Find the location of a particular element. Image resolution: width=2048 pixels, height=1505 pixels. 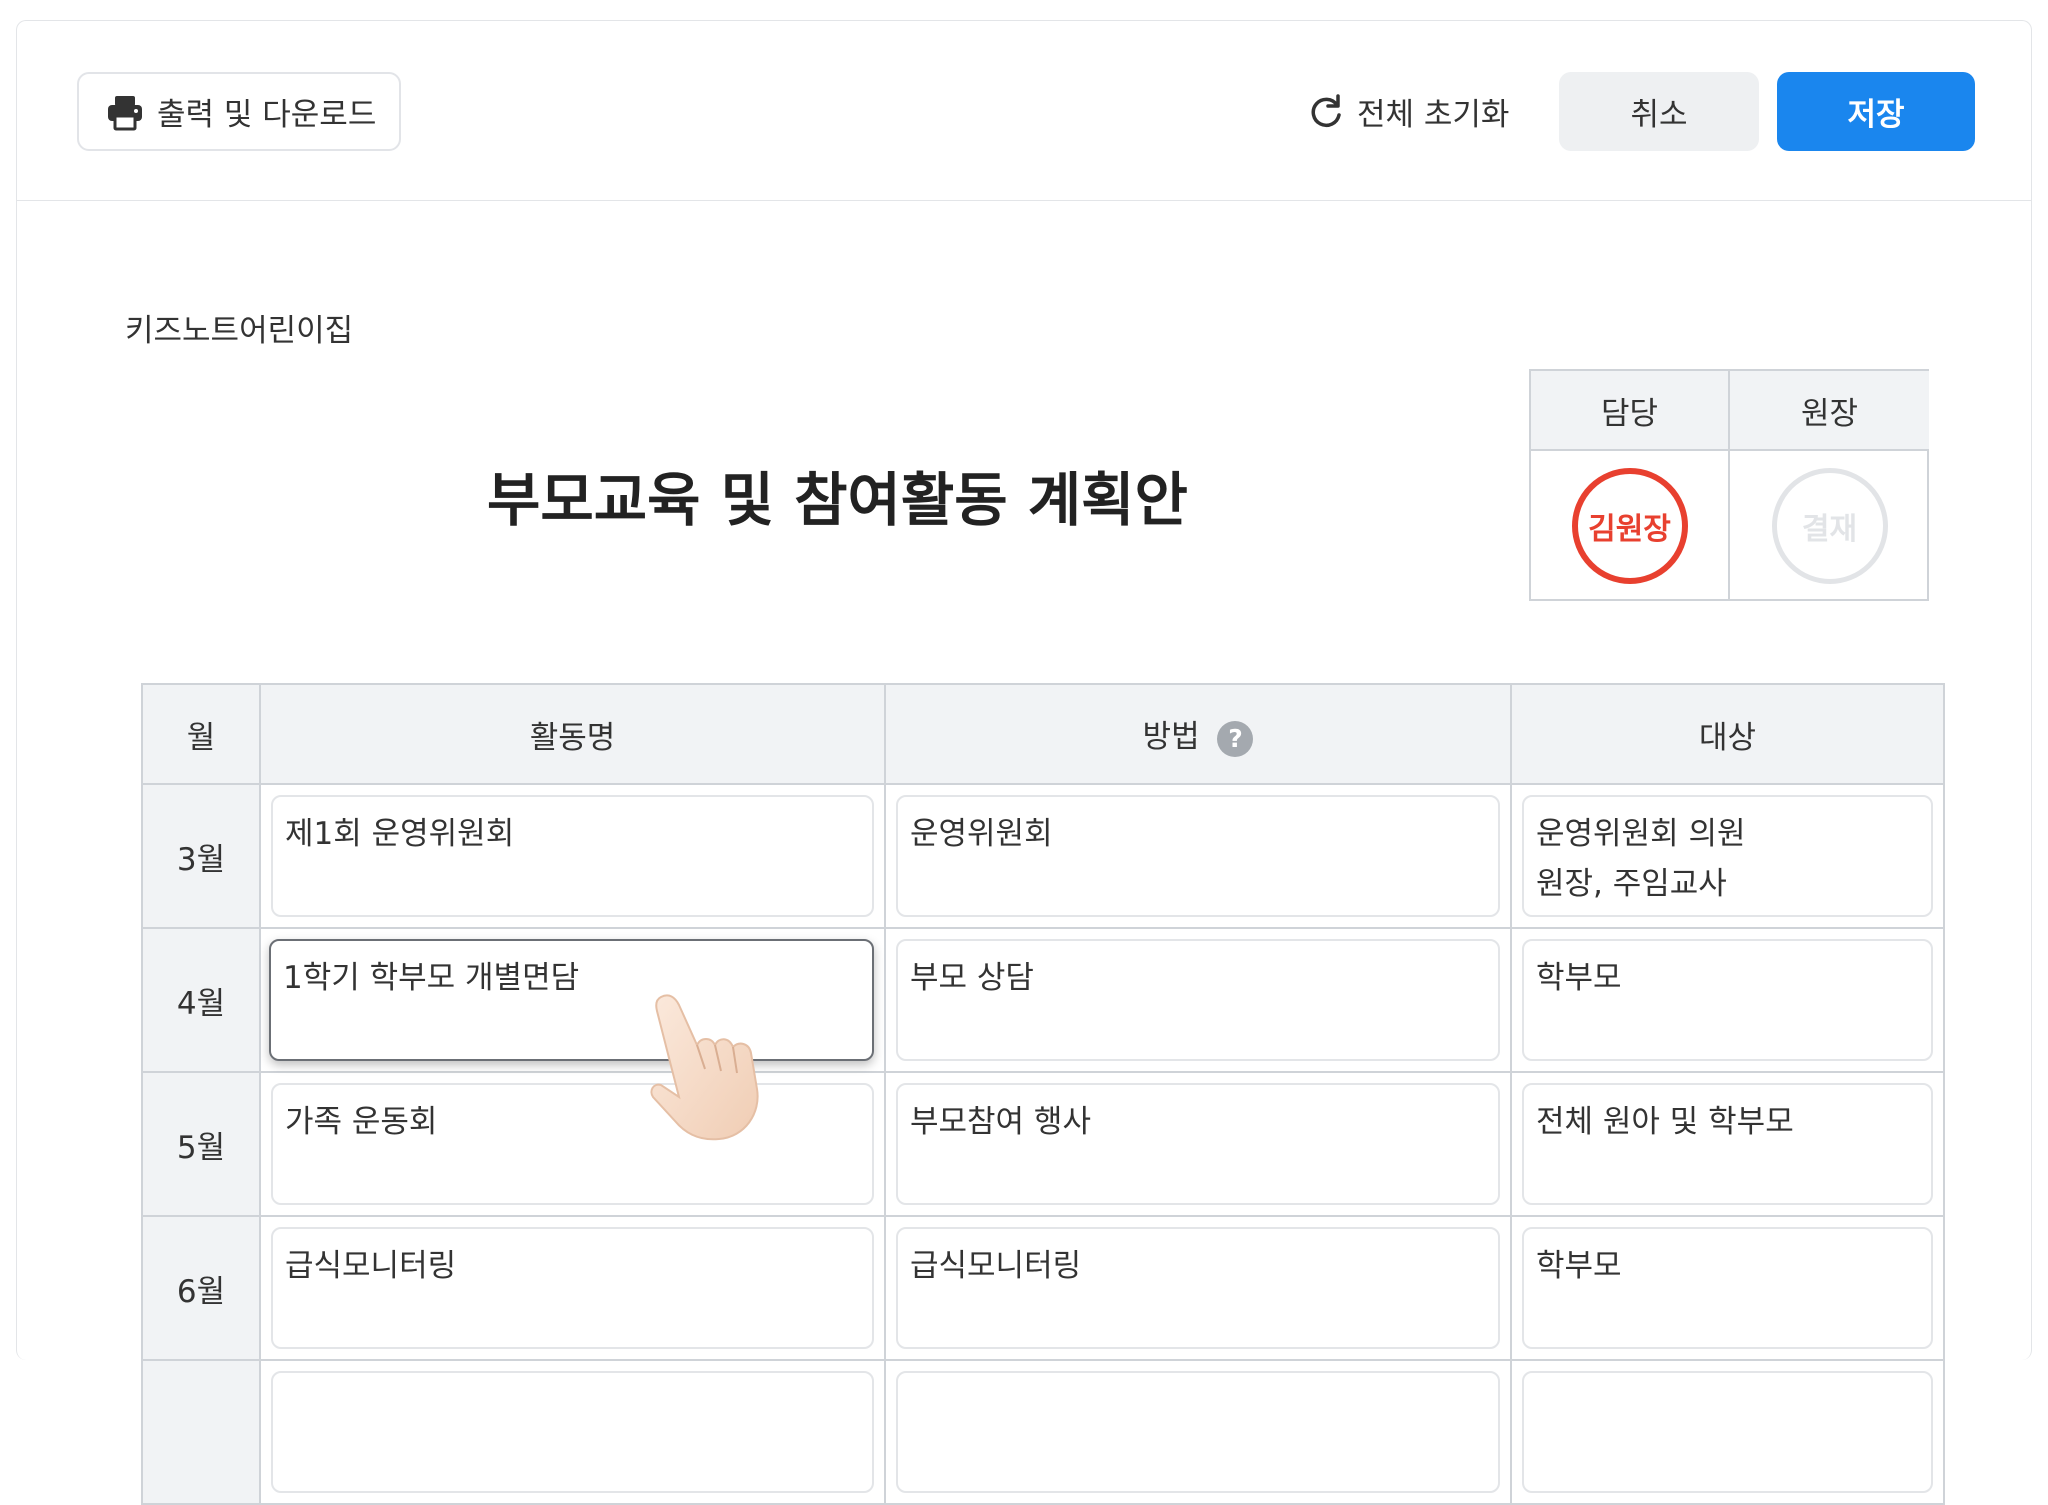

method-input: 부모참여 행사 is located at coordinates (1198, 1144).